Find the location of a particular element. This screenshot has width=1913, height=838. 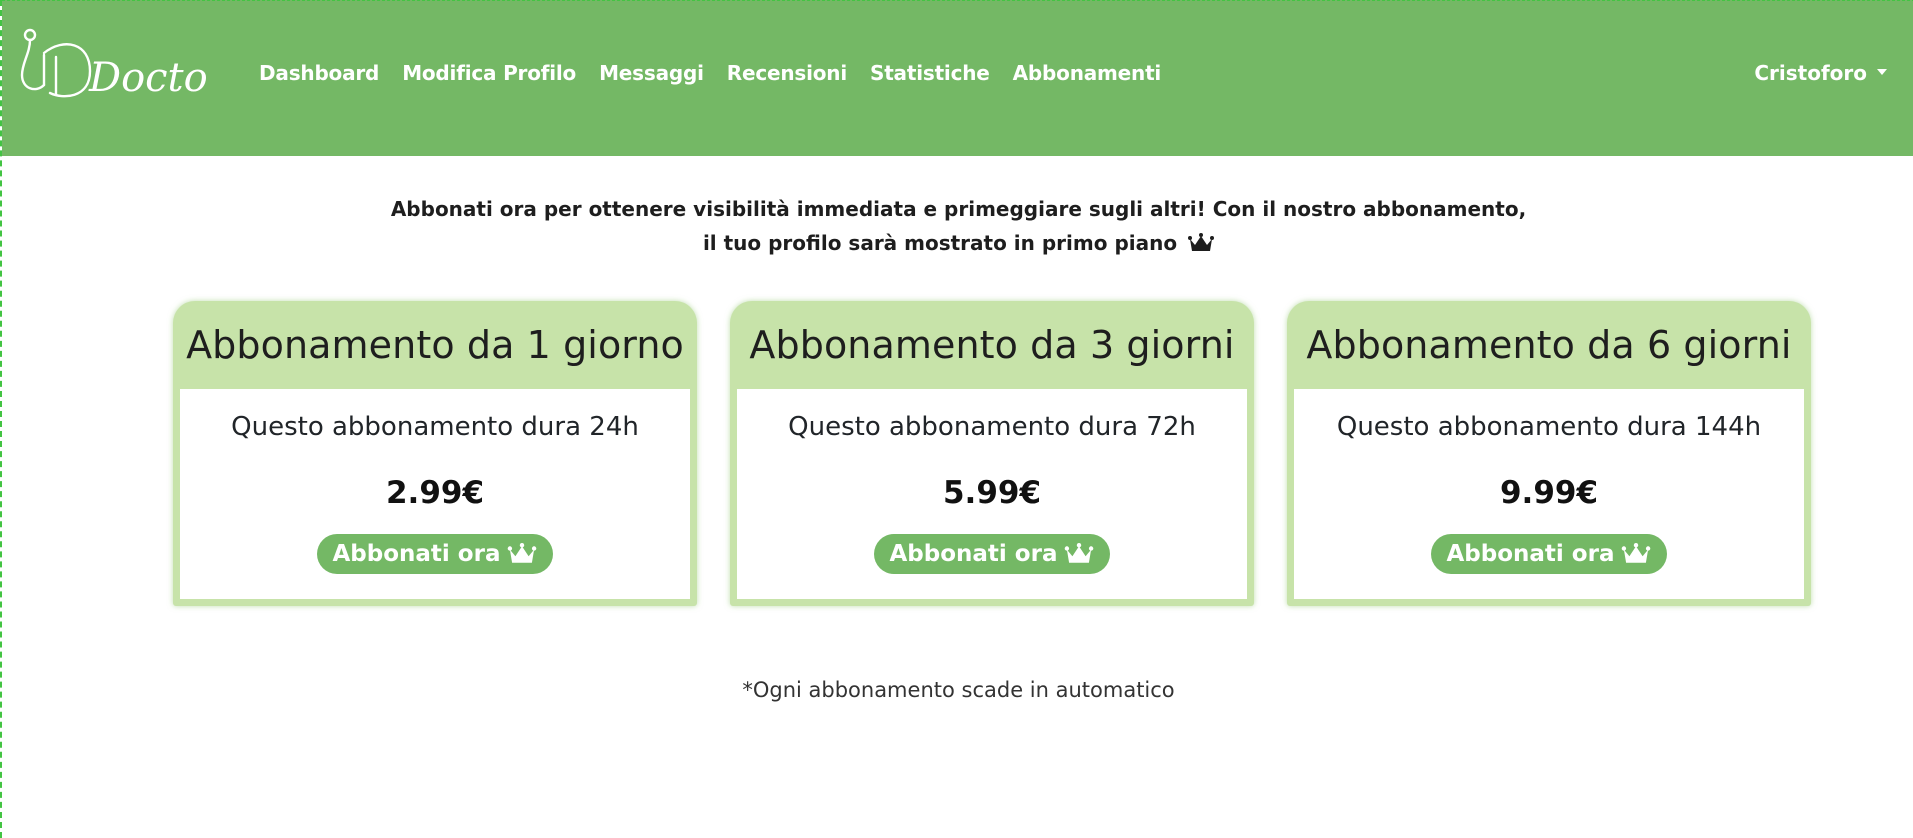

plan-price: 2.99€ is located at coordinates (435, 493).